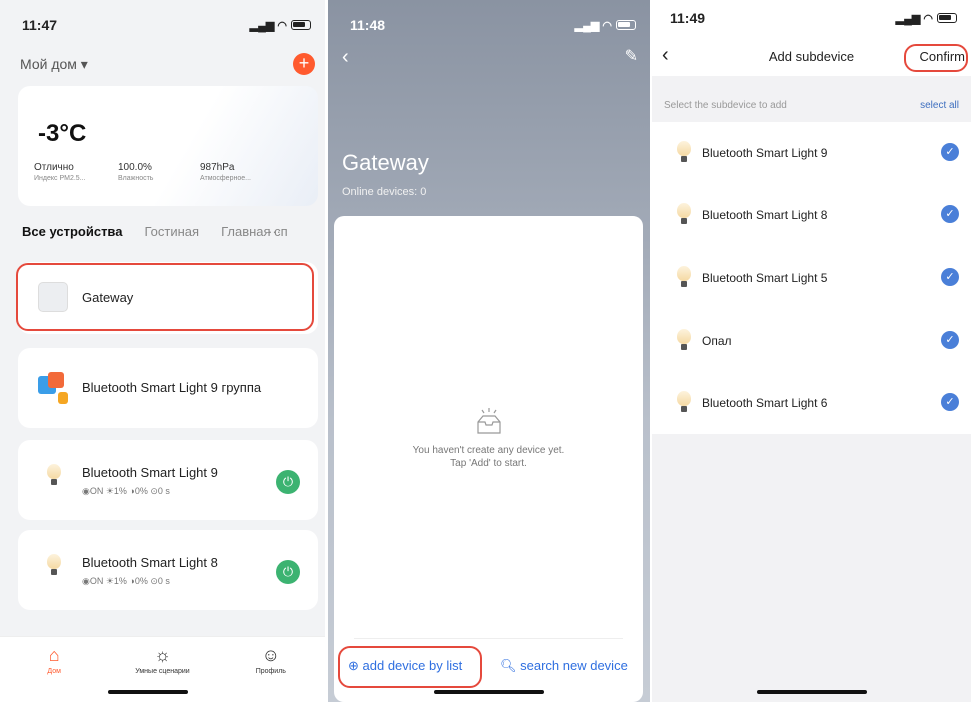  What do you see at coordinates (162, 655) in the screenshot?
I see `sun-icon: ☼` at bounding box center [162, 655].